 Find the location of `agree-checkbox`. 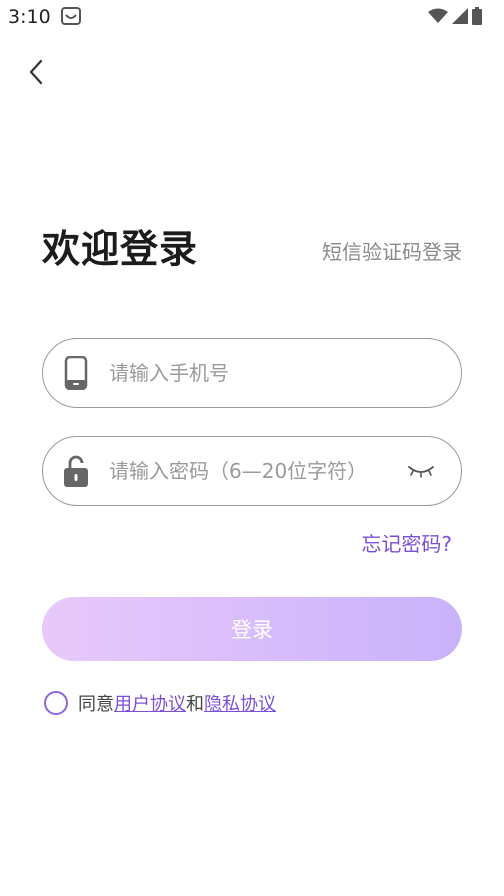

agree-checkbox is located at coordinates (56, 703).